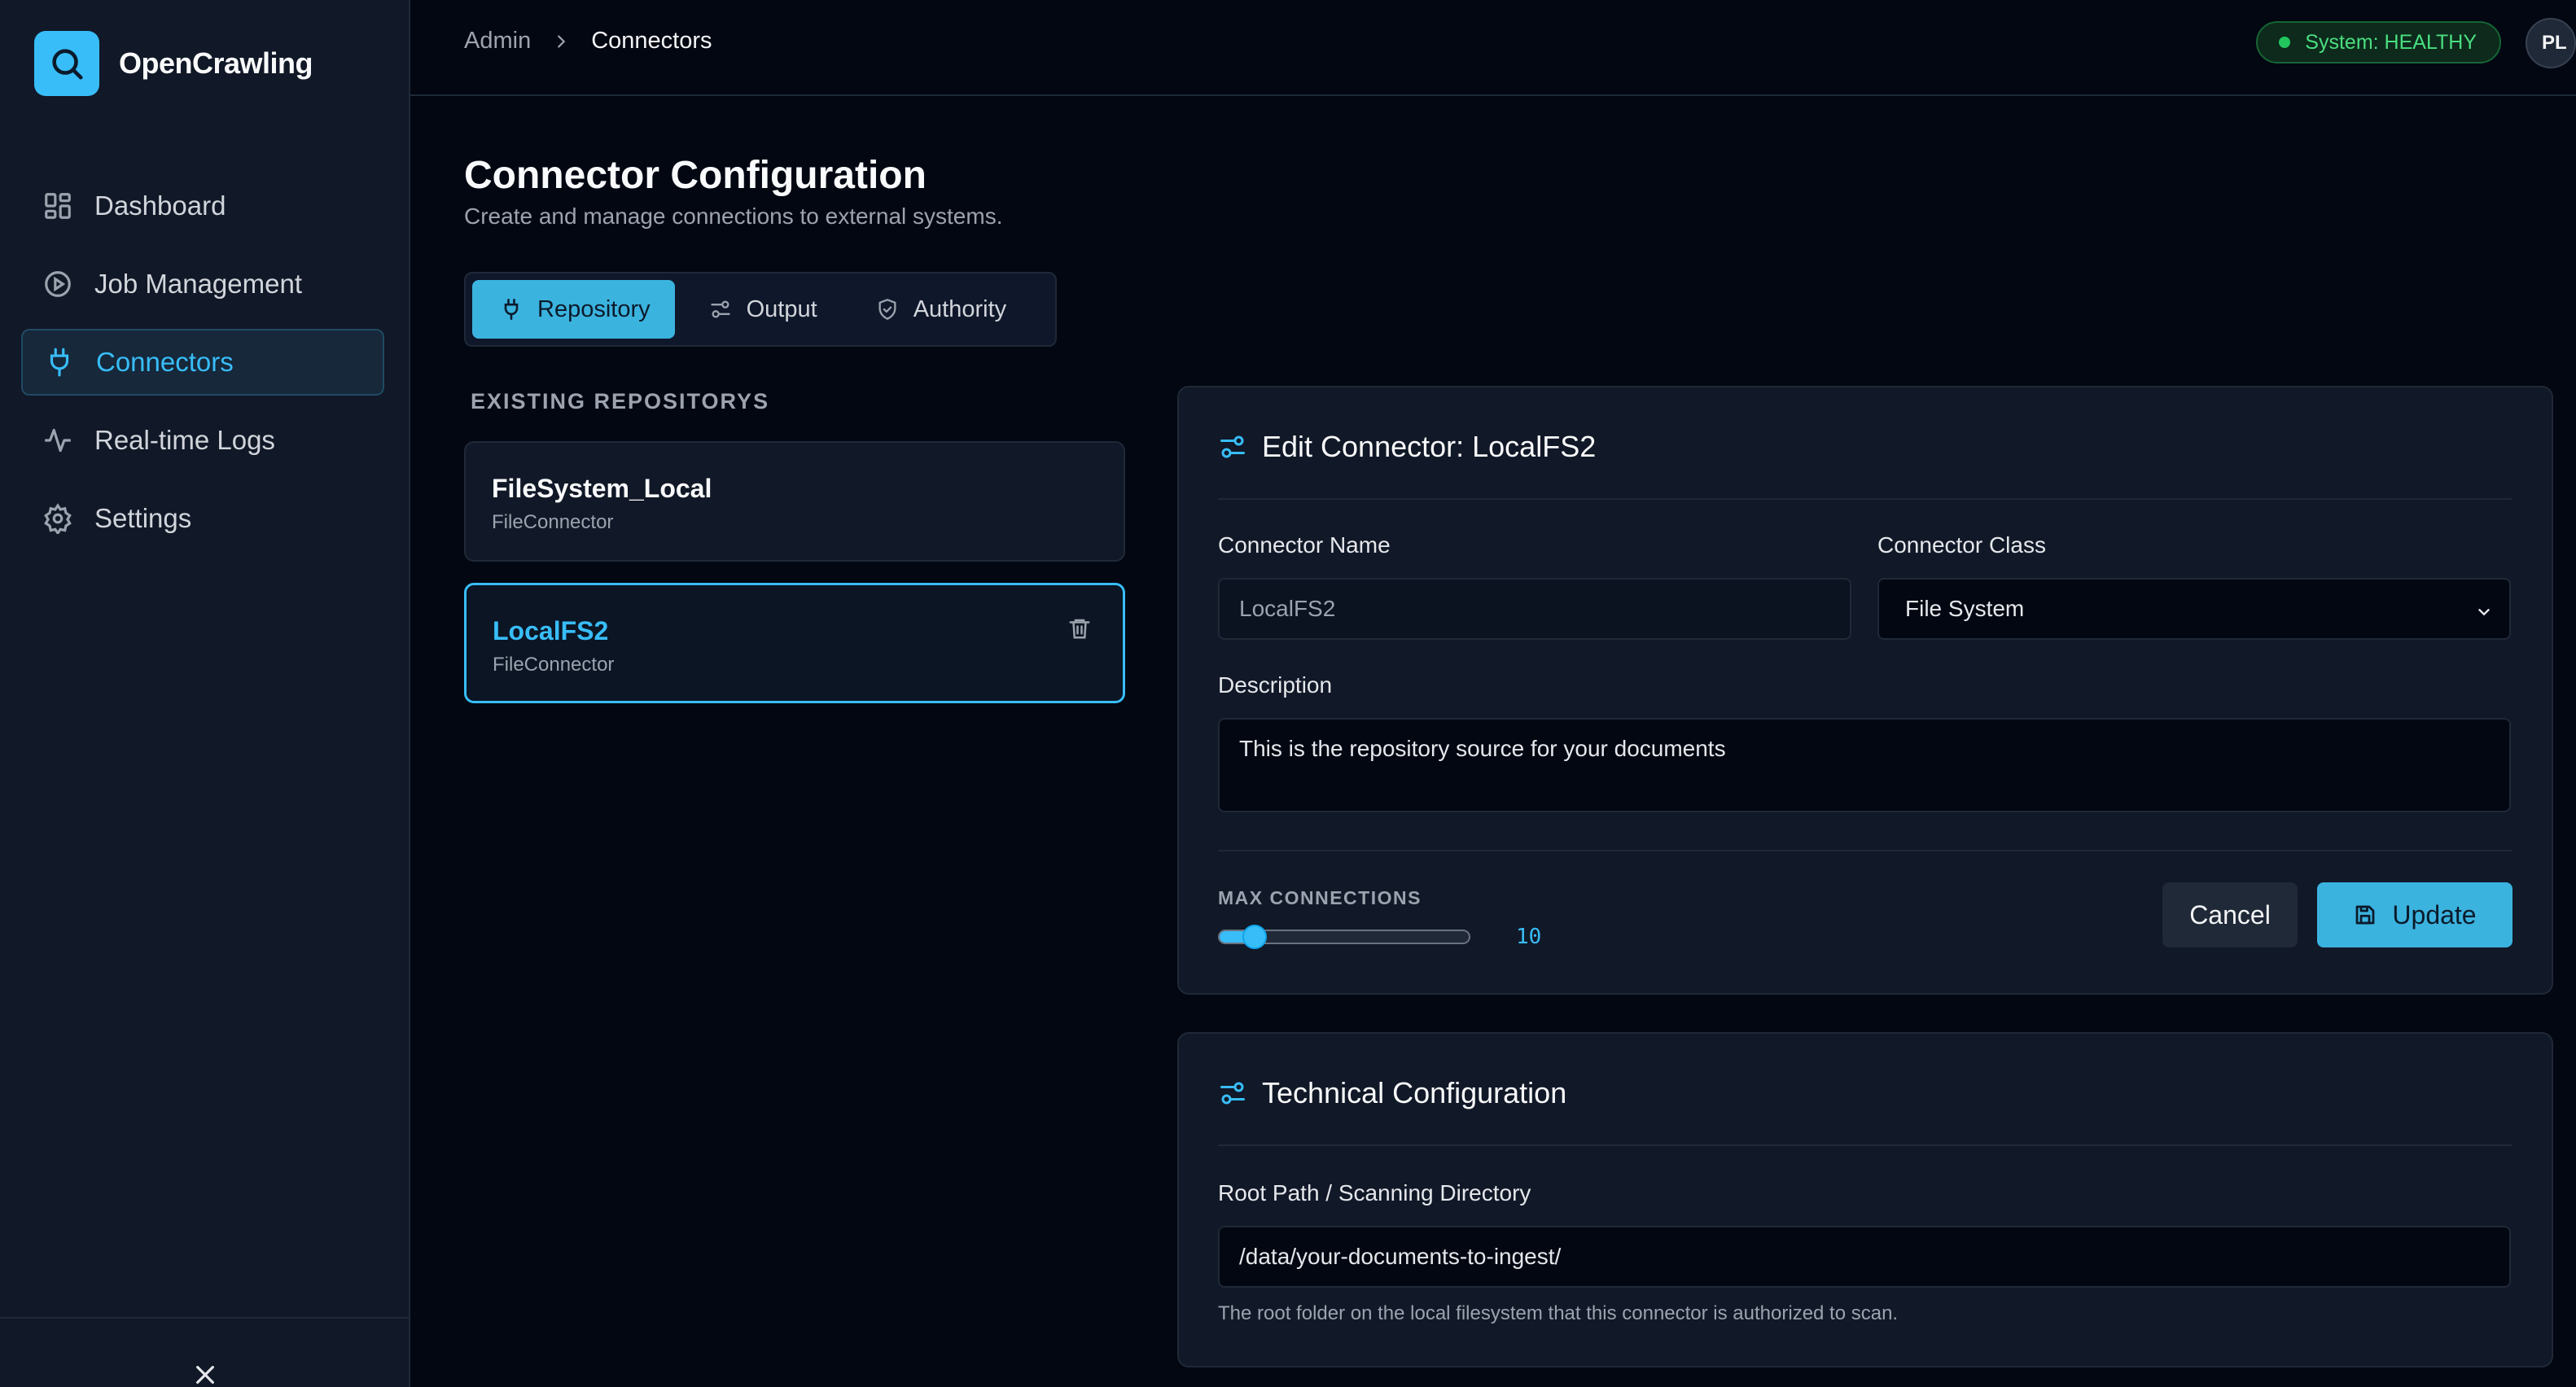 Image resolution: width=2576 pixels, height=1387 pixels. What do you see at coordinates (216, 63) in the screenshot?
I see `brand-name: OpenCrawling` at bounding box center [216, 63].